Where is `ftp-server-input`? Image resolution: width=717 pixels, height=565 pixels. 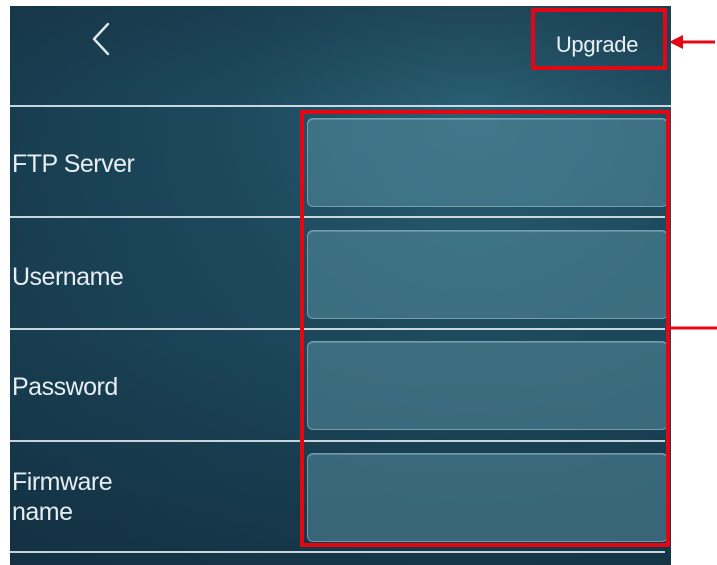
ftp-server-input is located at coordinates (487, 162).